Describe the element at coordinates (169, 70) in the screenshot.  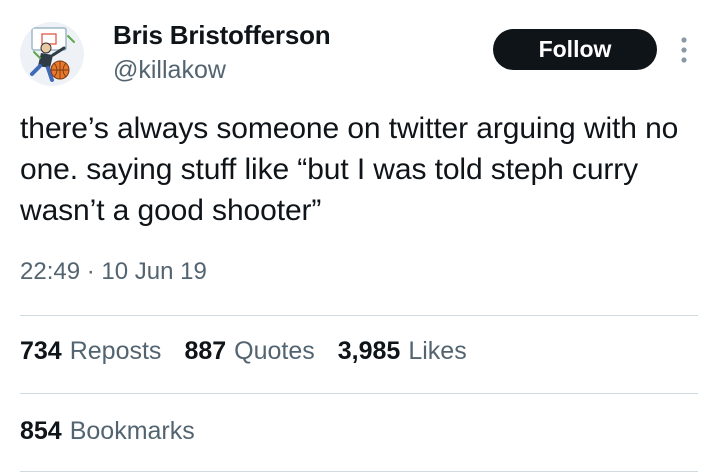
I see `author-handle: @killakow` at that location.